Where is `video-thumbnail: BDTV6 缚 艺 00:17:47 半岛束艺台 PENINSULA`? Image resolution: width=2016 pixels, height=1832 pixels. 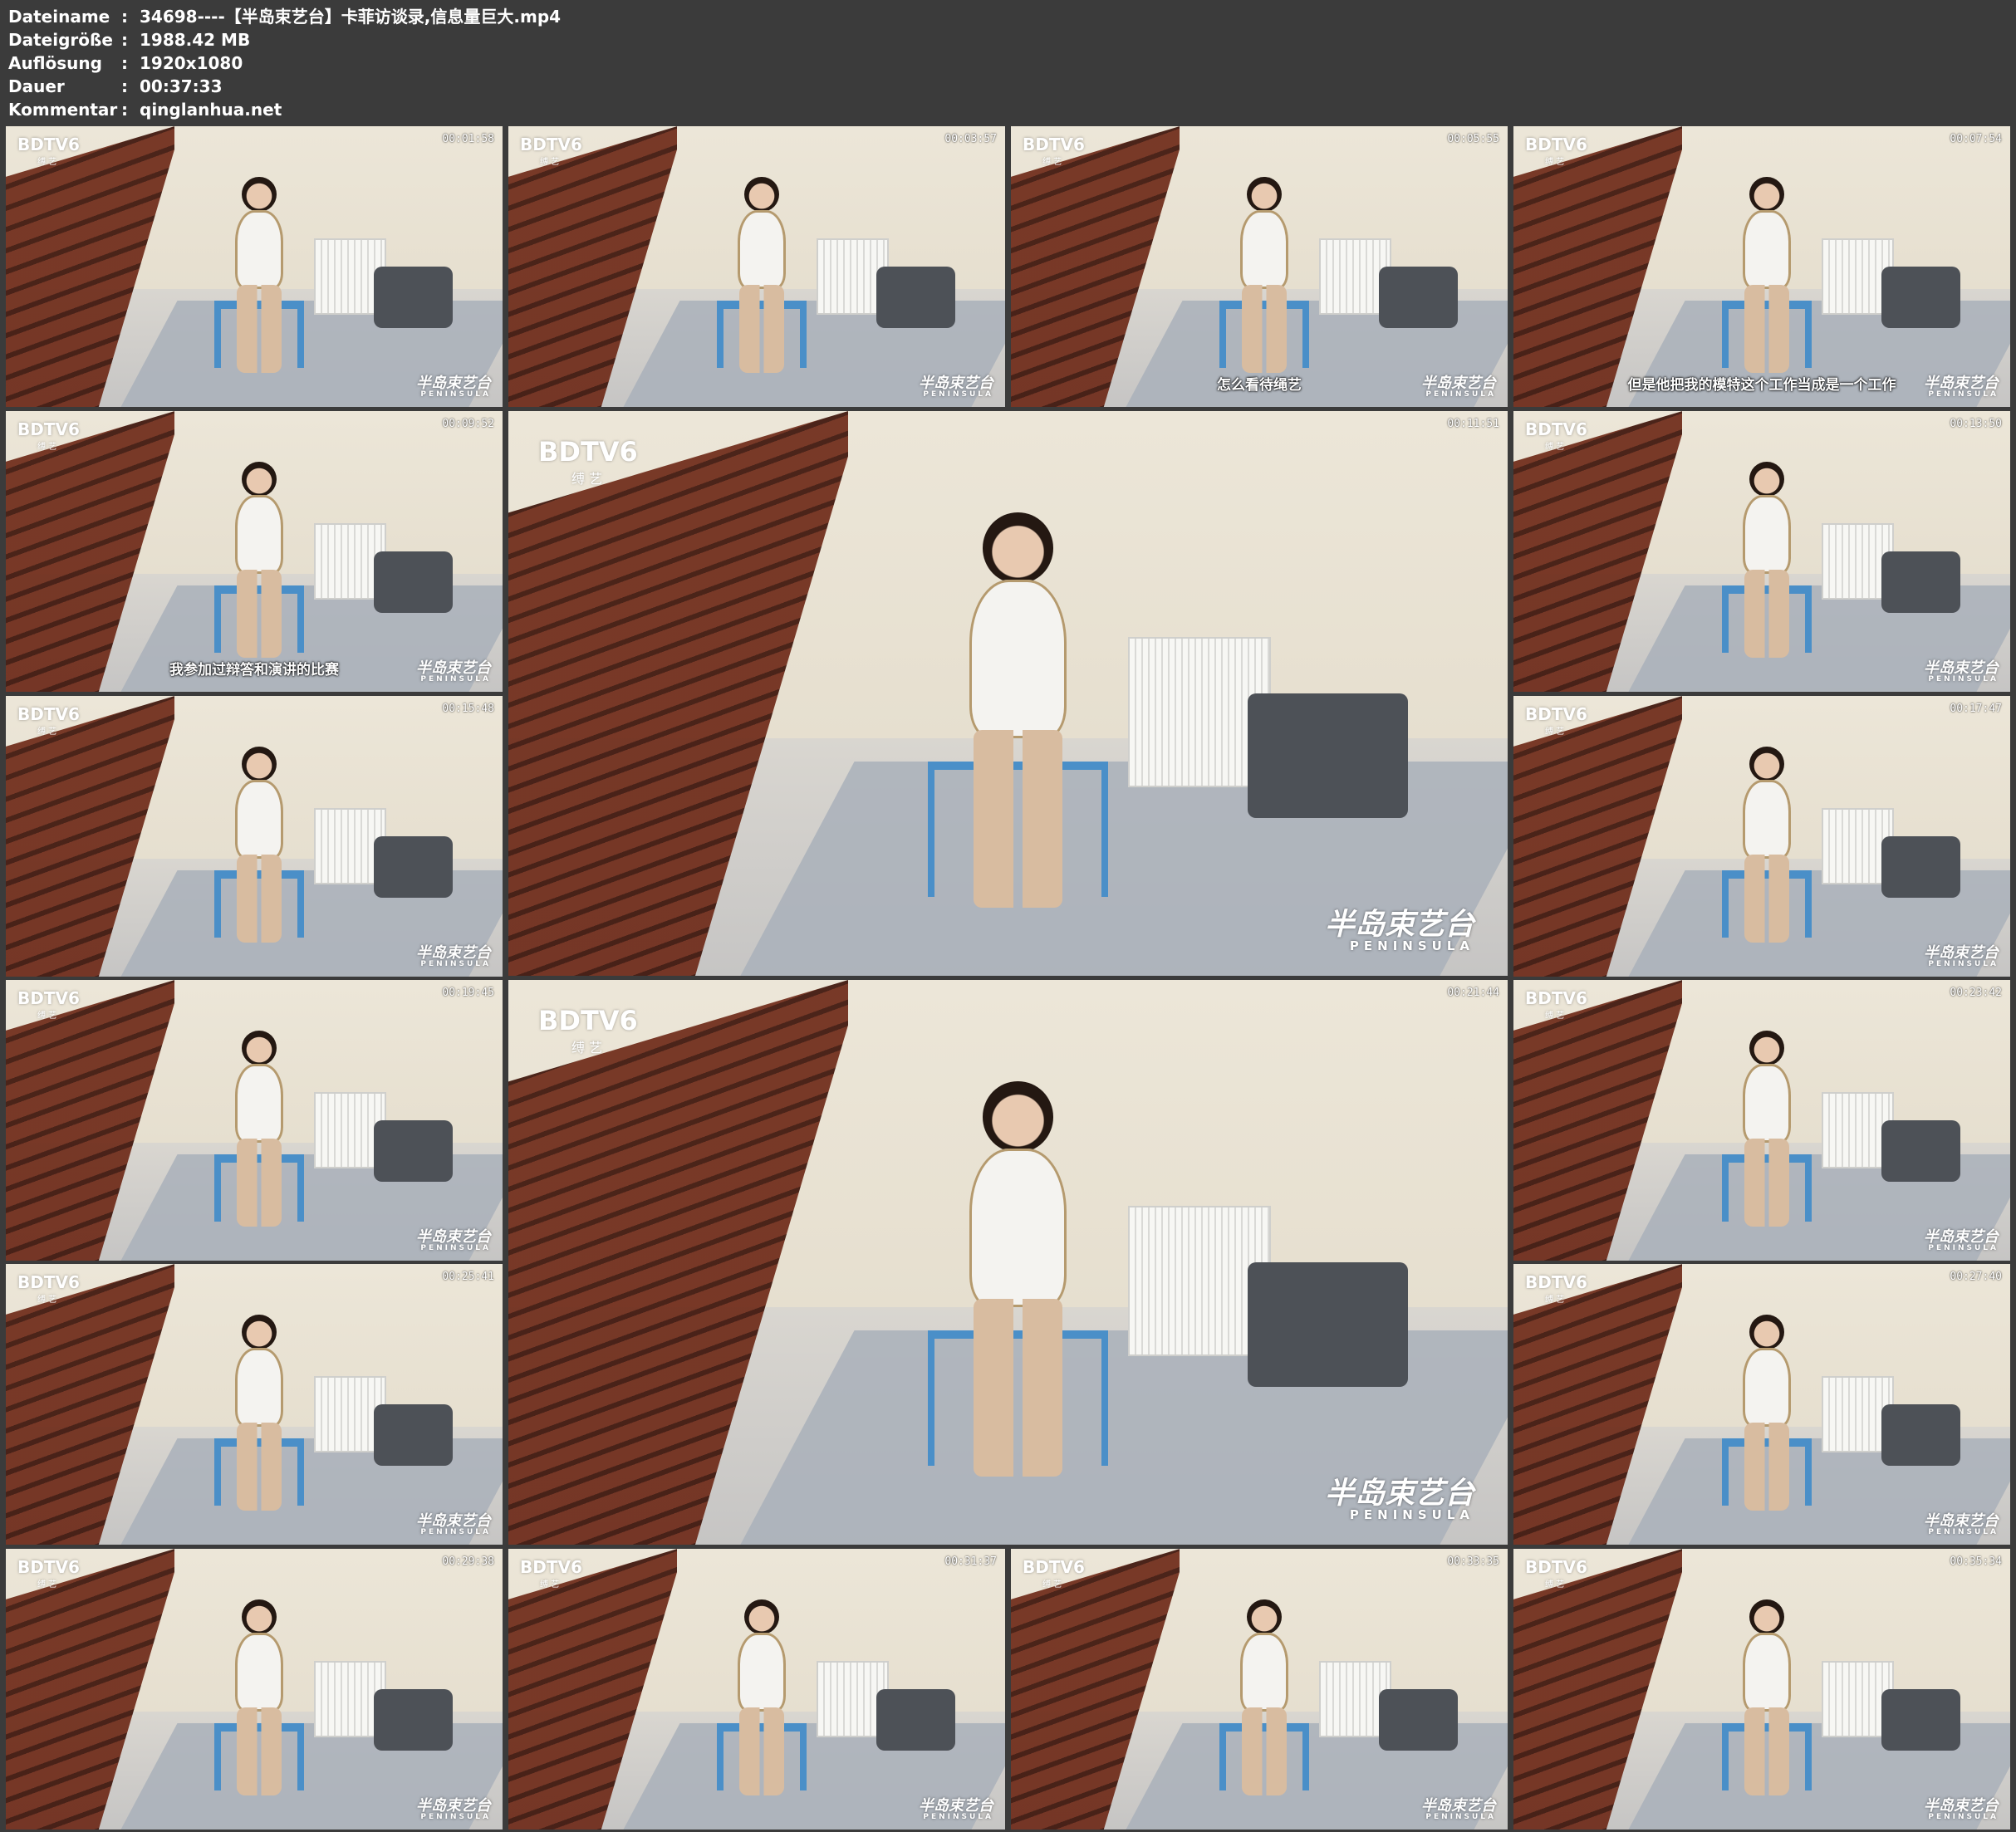 video-thumbnail: BDTV6 缚 艺 00:17:47 半岛束艺台 PENINSULA is located at coordinates (1761, 836).